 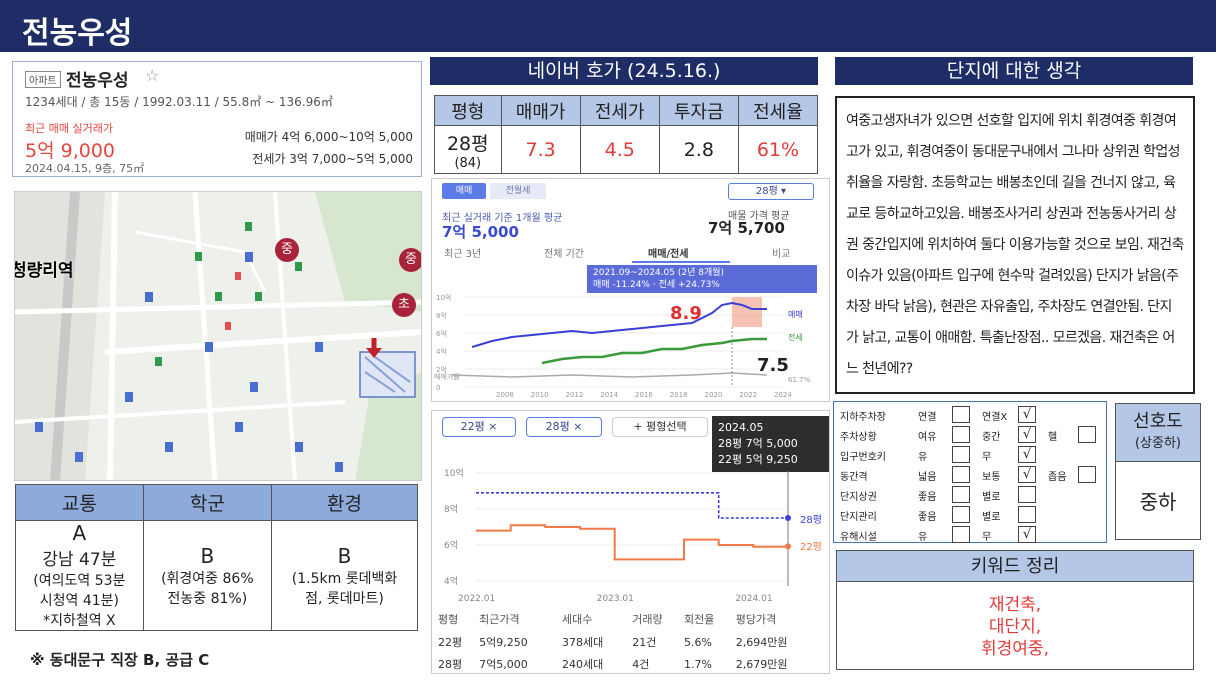 I want to click on size-select-value: 28평, so click(x=766, y=191).